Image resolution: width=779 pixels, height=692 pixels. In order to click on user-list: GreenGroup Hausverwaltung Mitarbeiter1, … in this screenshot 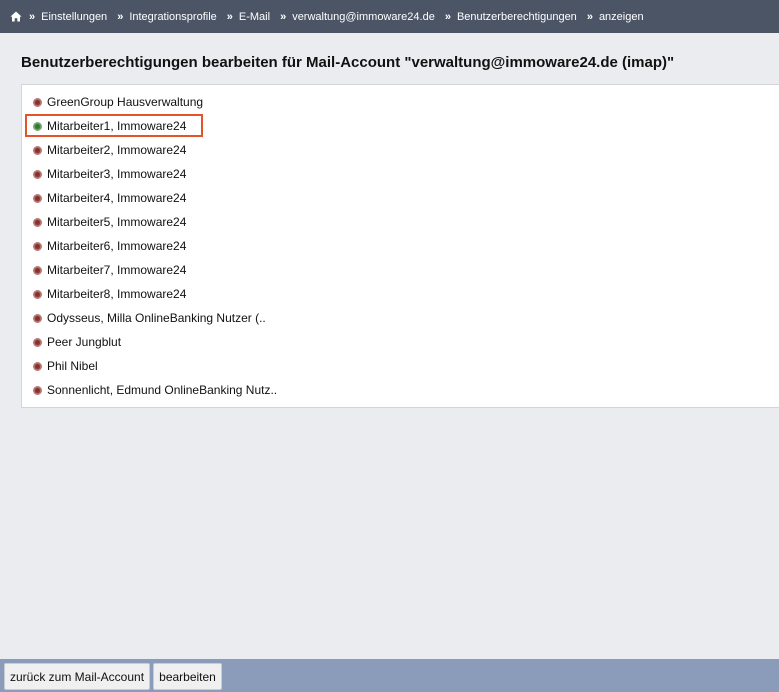, I will do `click(149, 246)`.